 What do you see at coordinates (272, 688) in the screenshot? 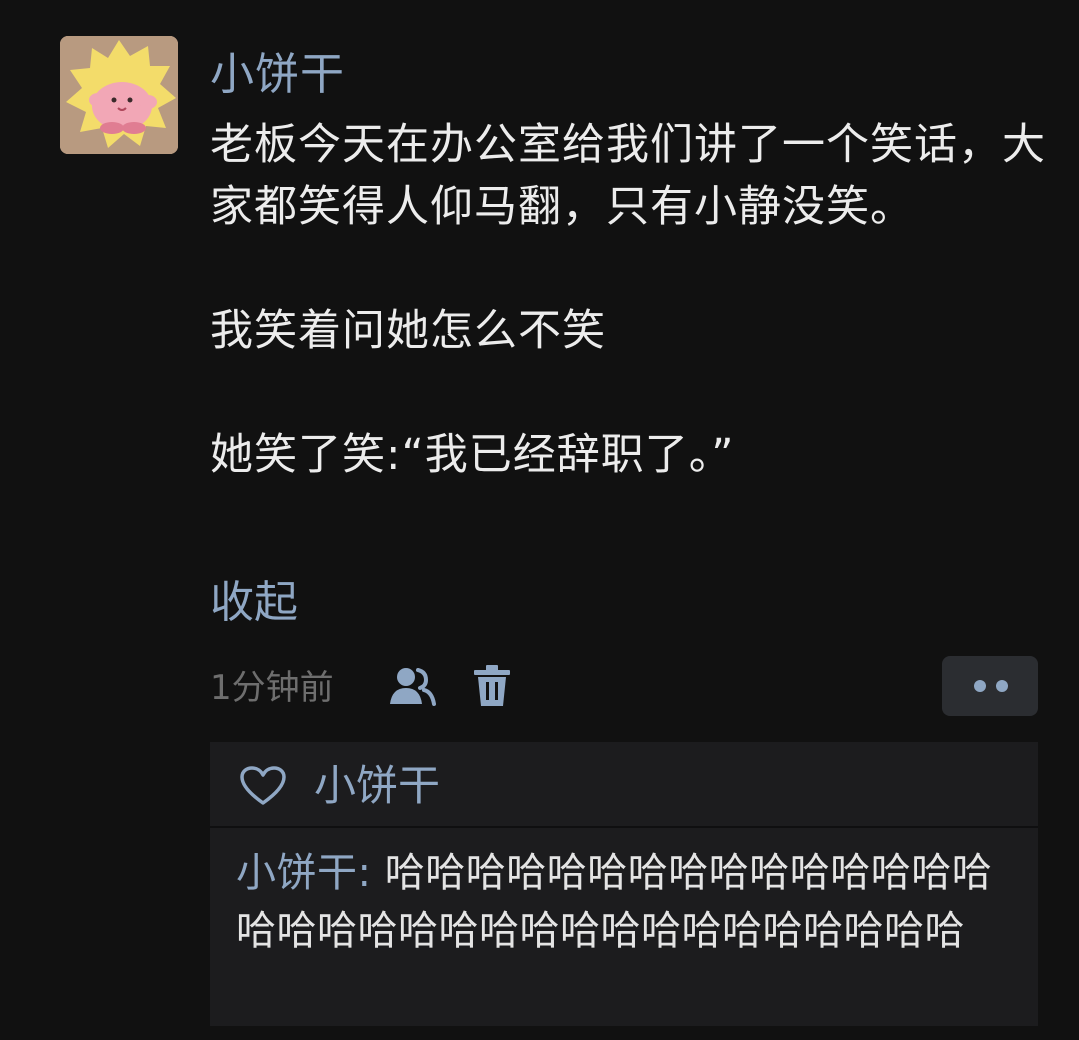
I see `post-timestamp: 1分钟前` at bounding box center [272, 688].